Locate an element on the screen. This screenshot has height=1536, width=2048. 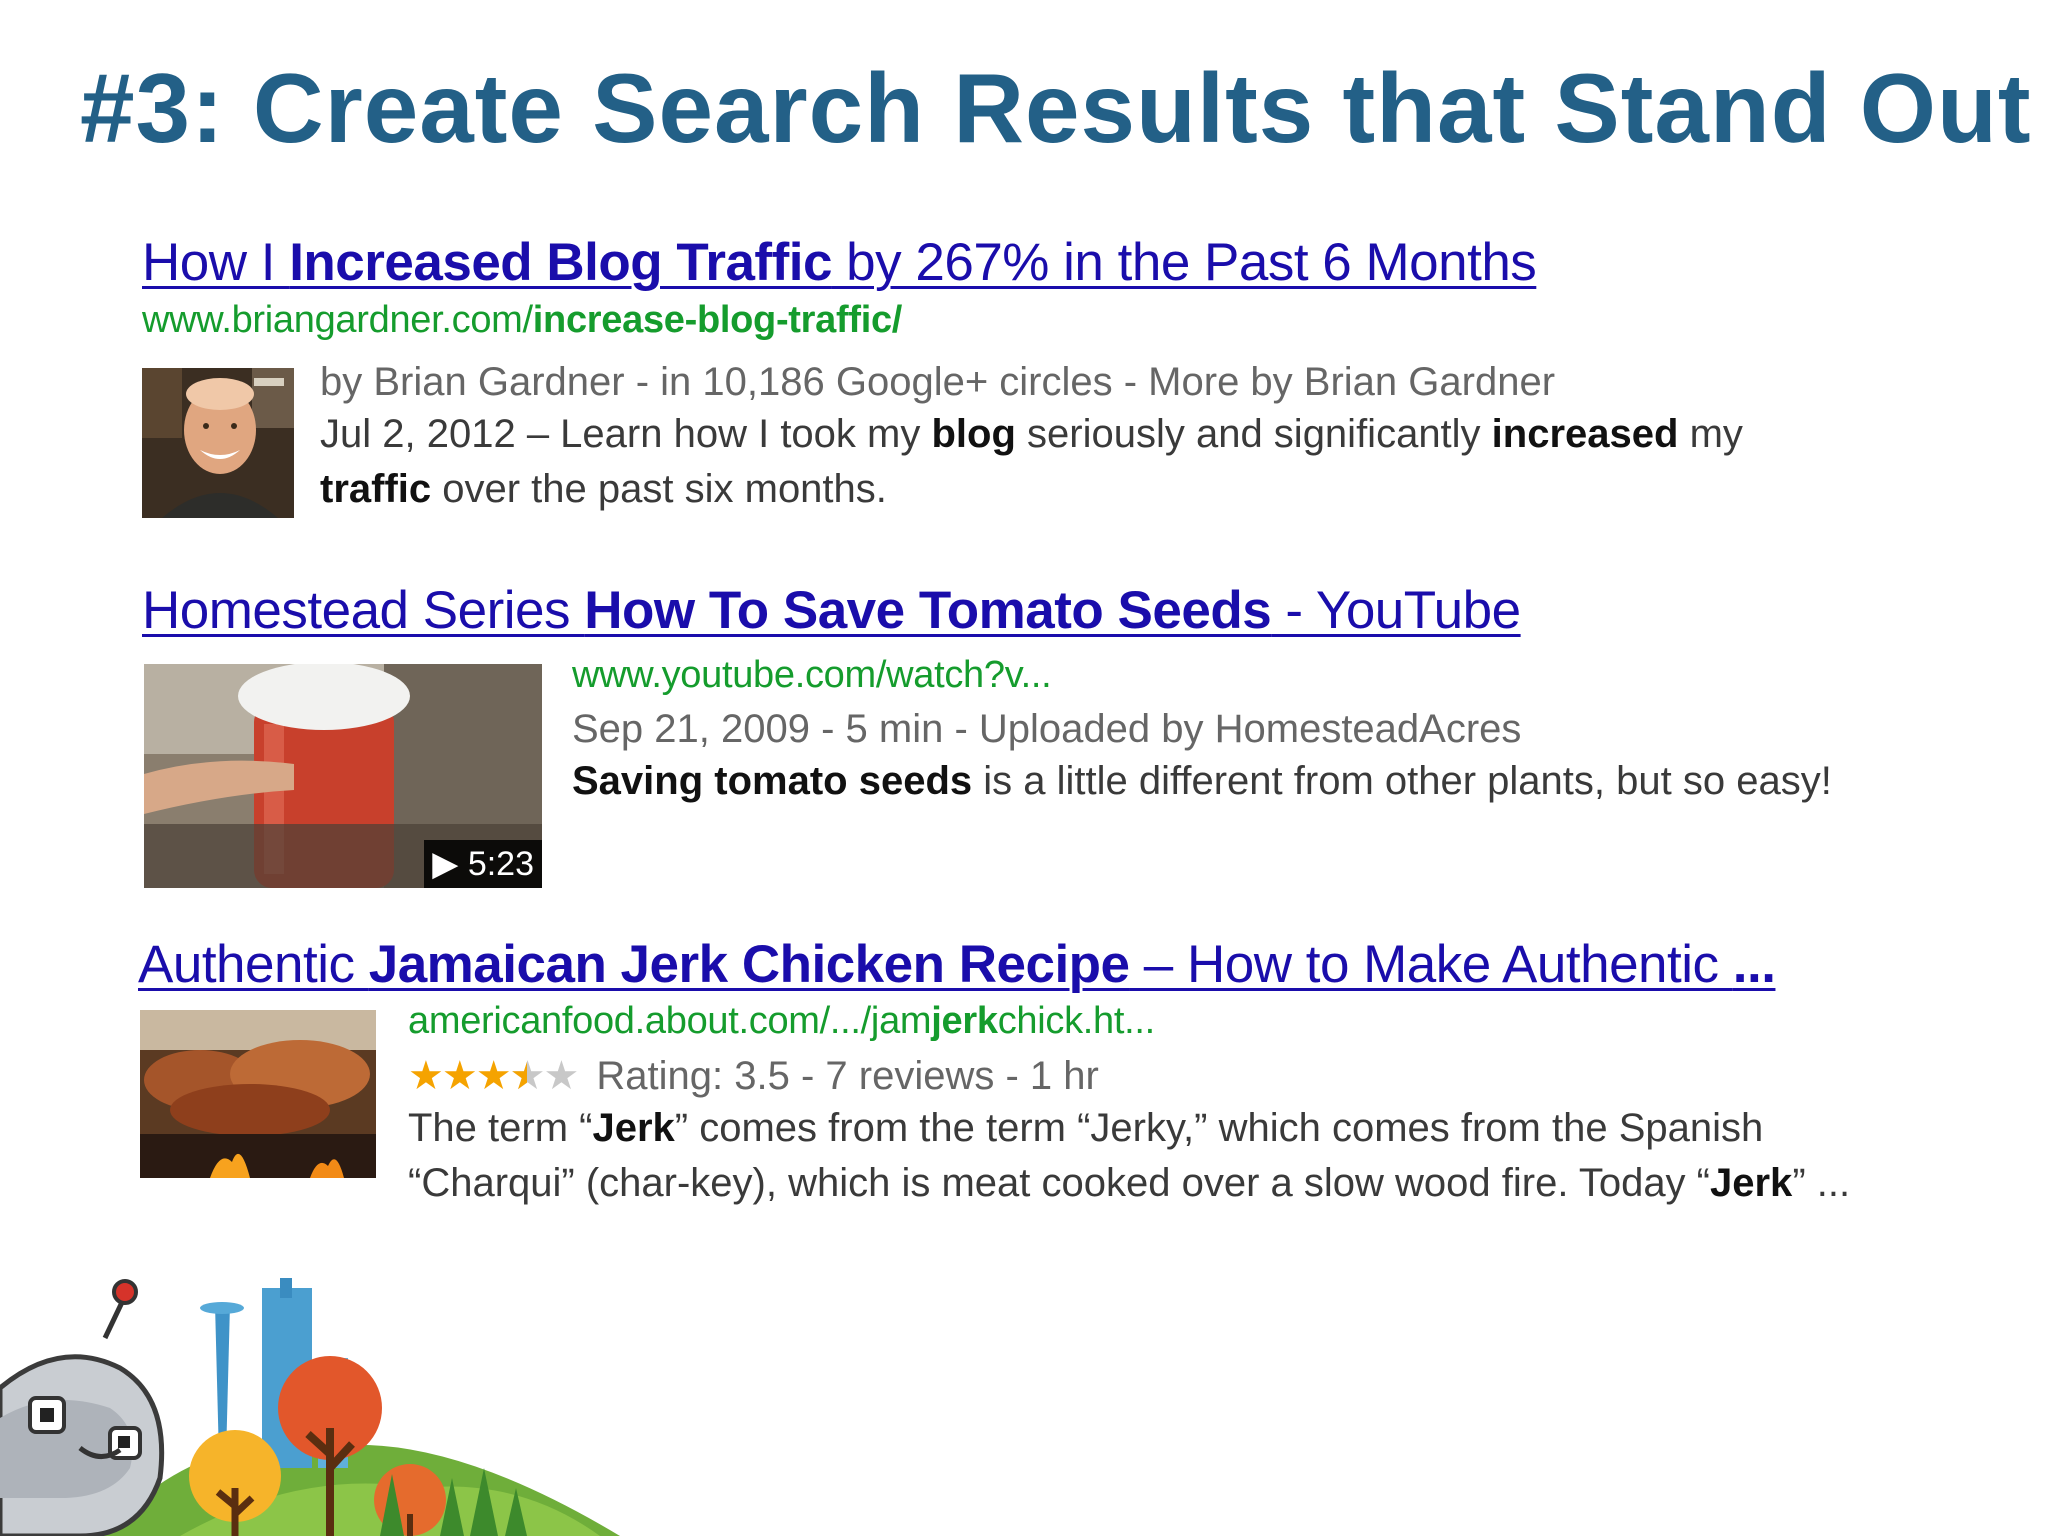
robot-city-illustration is located at coordinates (310, 1407).